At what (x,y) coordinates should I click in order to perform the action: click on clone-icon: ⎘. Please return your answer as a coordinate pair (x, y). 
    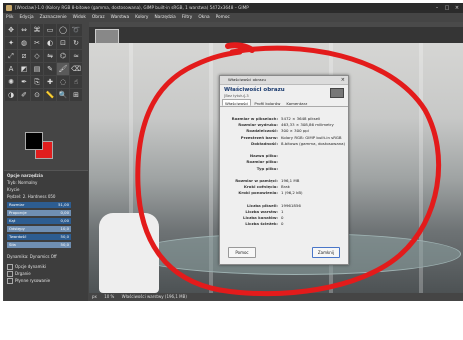
    Looking at the image, I should click on (37, 82).